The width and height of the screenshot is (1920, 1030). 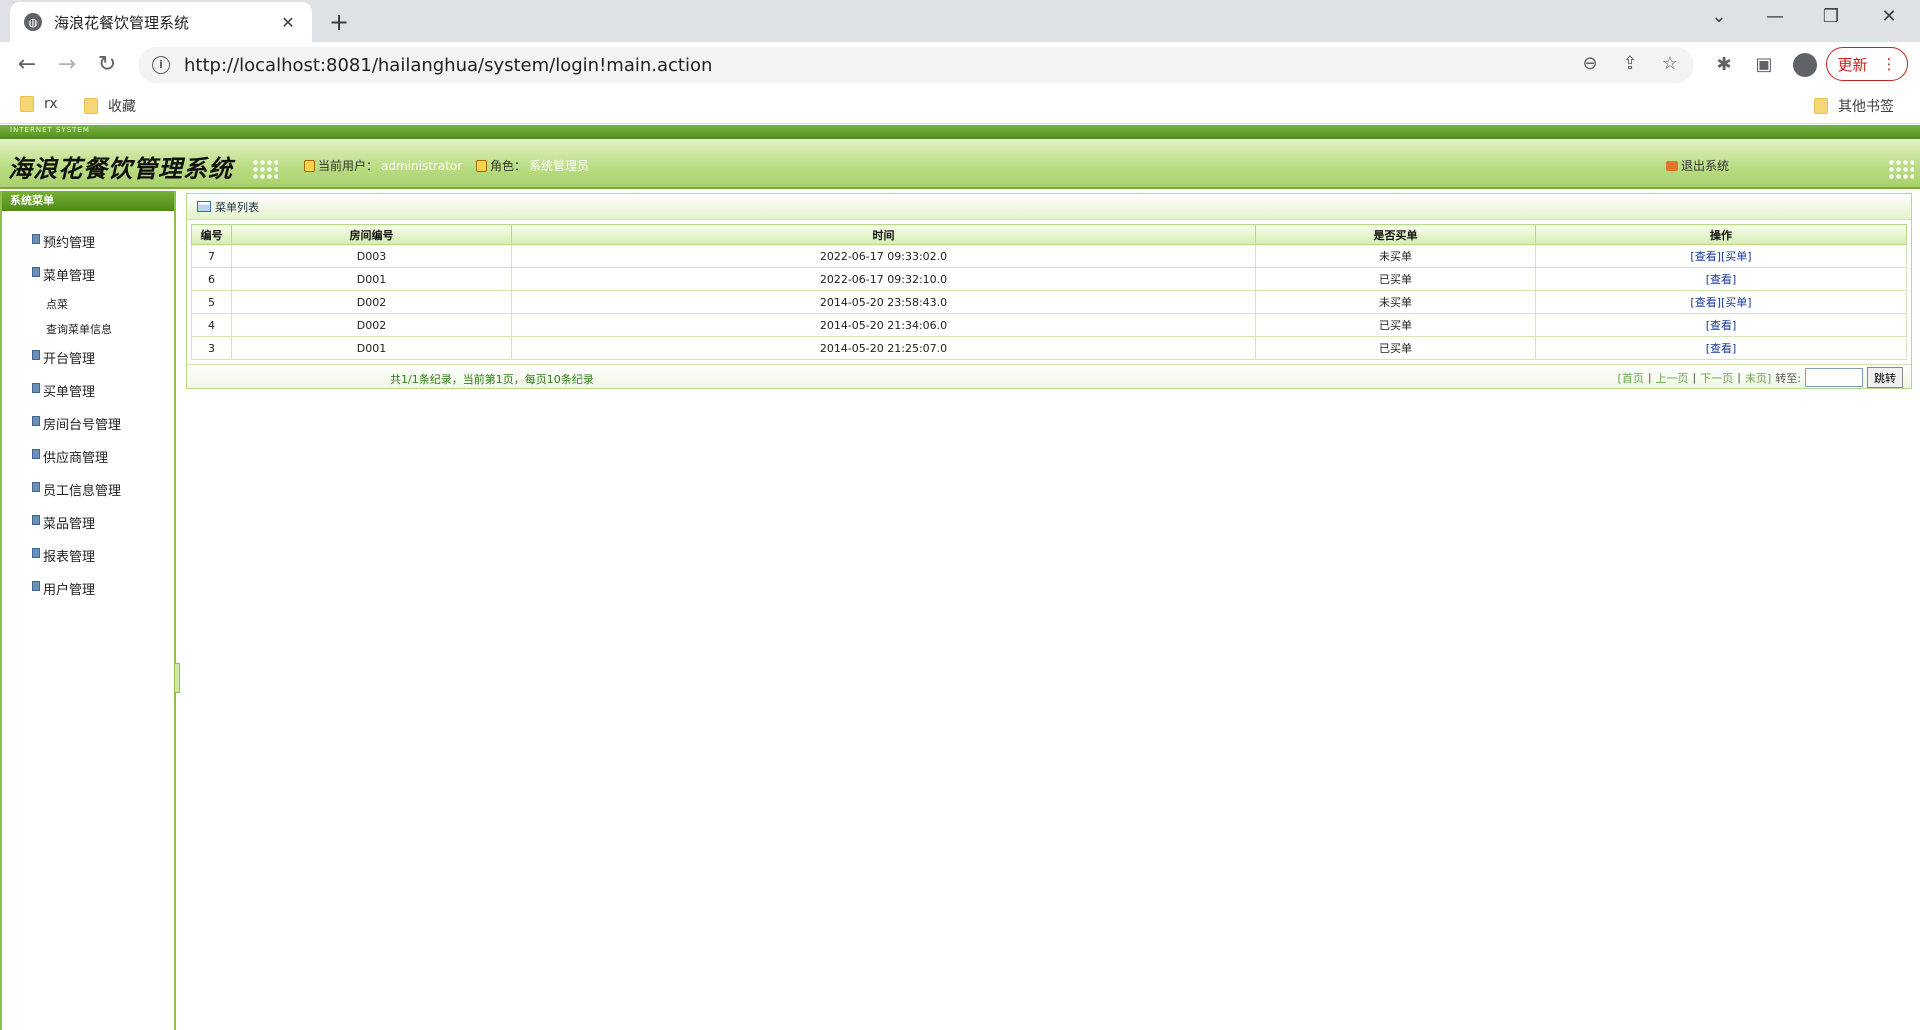 I want to click on panel-header: 菜单列表, so click(x=1049, y=207).